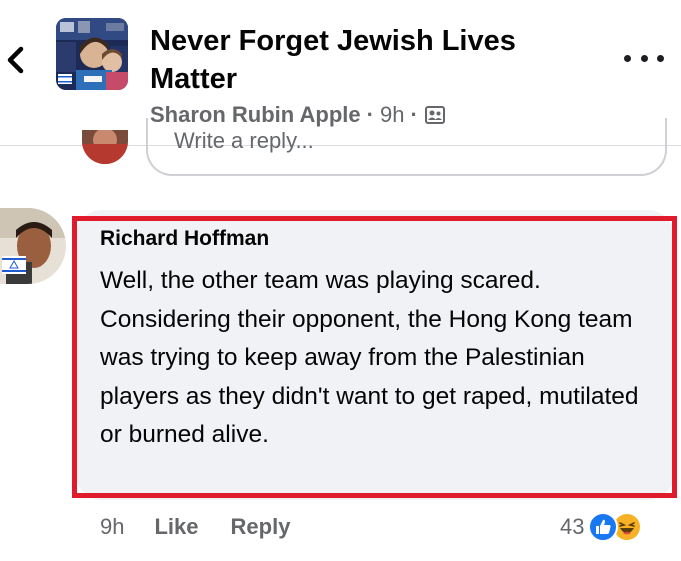 The image size is (681, 561). I want to click on reply-avatar-image, so click(105, 147).